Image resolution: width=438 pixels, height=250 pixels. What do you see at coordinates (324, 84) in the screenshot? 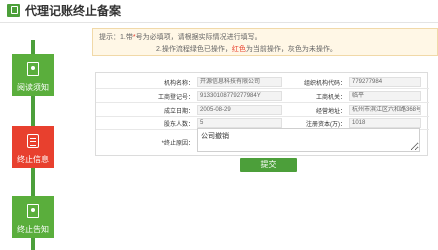
I see `field-label: 组织机构代码：` at bounding box center [324, 84].